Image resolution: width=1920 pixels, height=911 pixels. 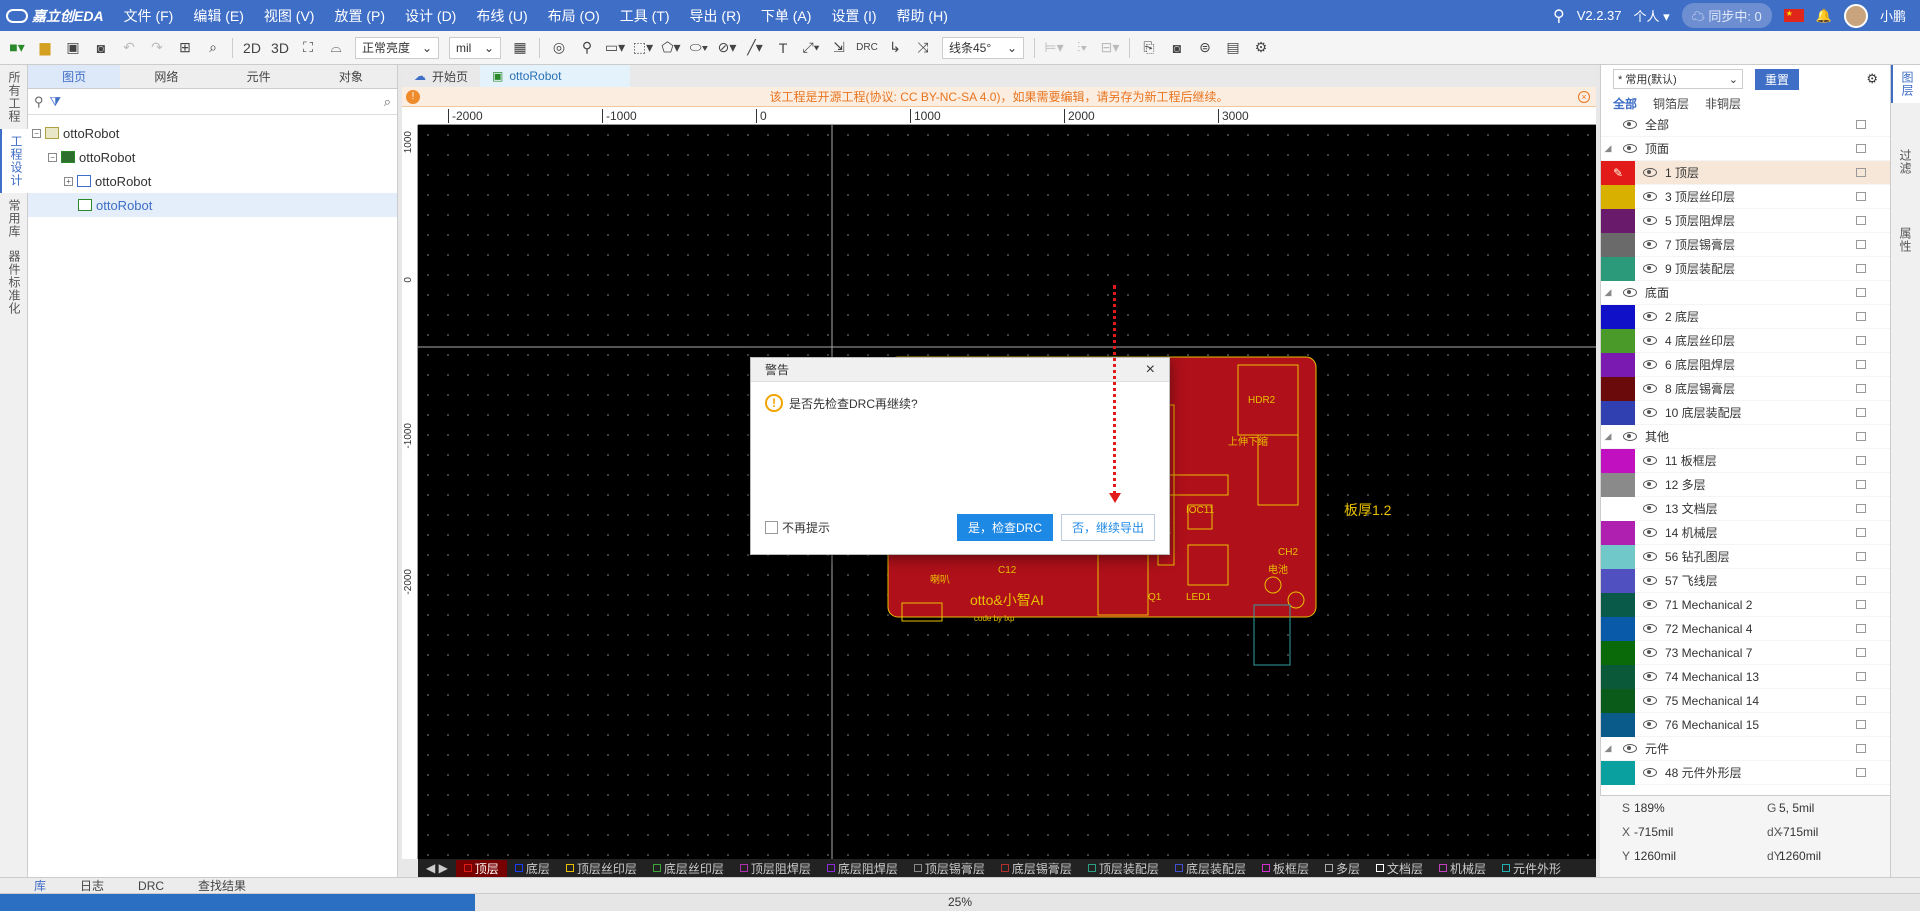 I want to click on check-drc-button: 是，检查DRC, so click(x=1004, y=527).